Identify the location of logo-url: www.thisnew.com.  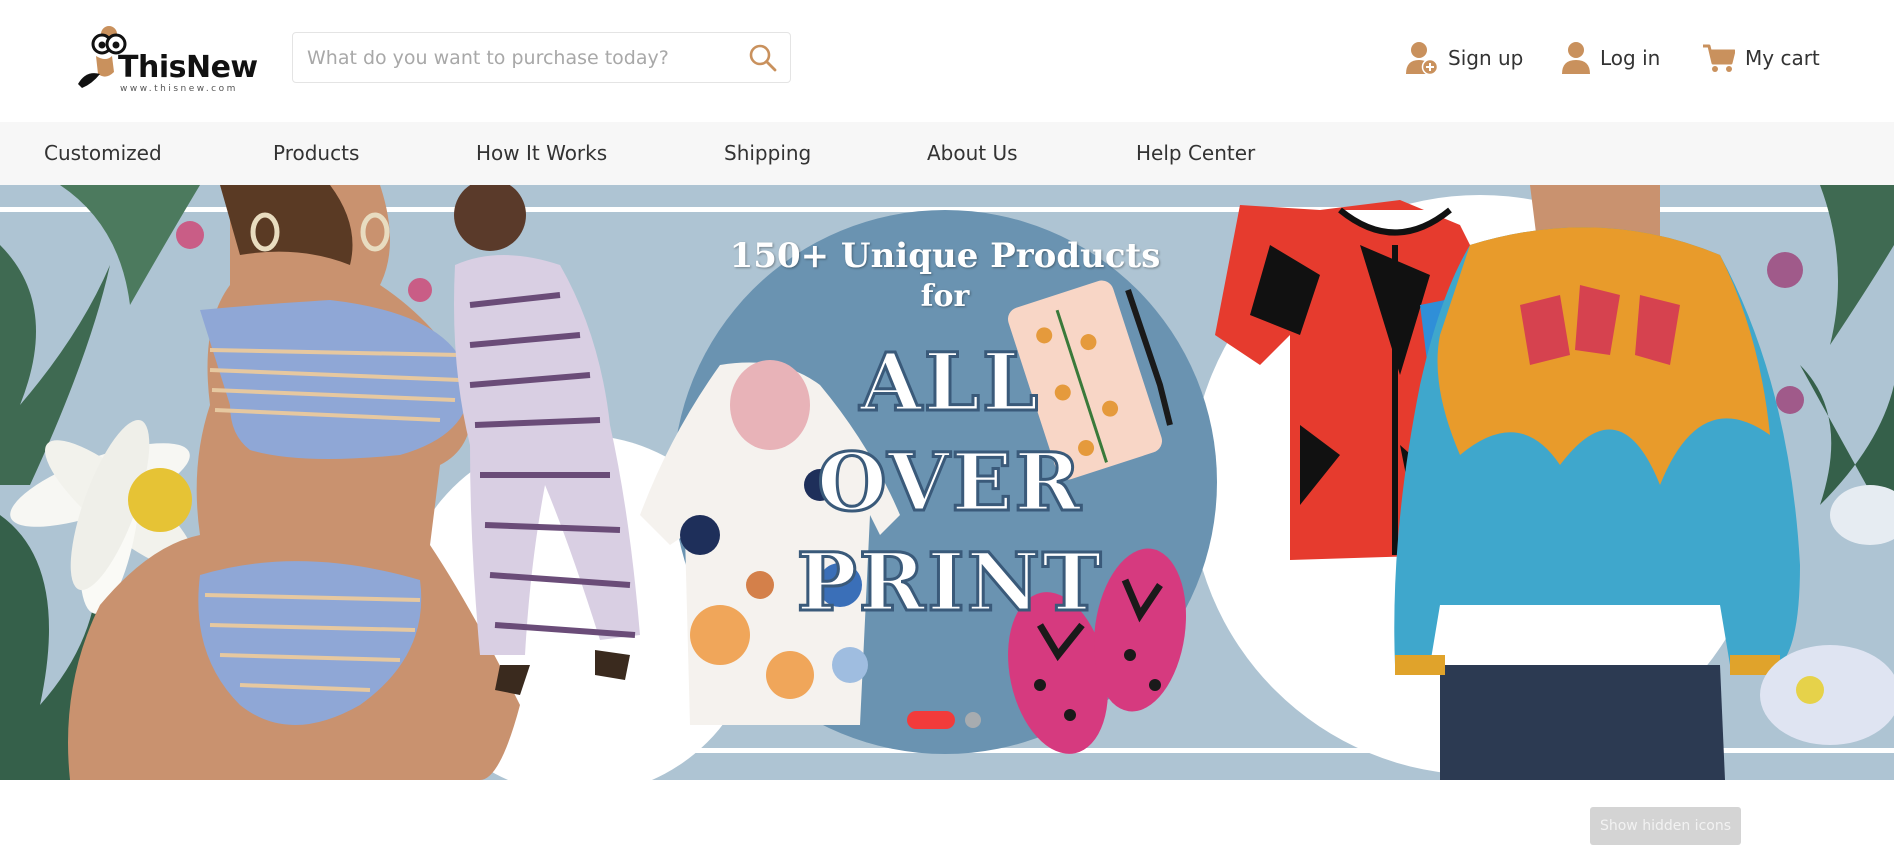
(179, 89).